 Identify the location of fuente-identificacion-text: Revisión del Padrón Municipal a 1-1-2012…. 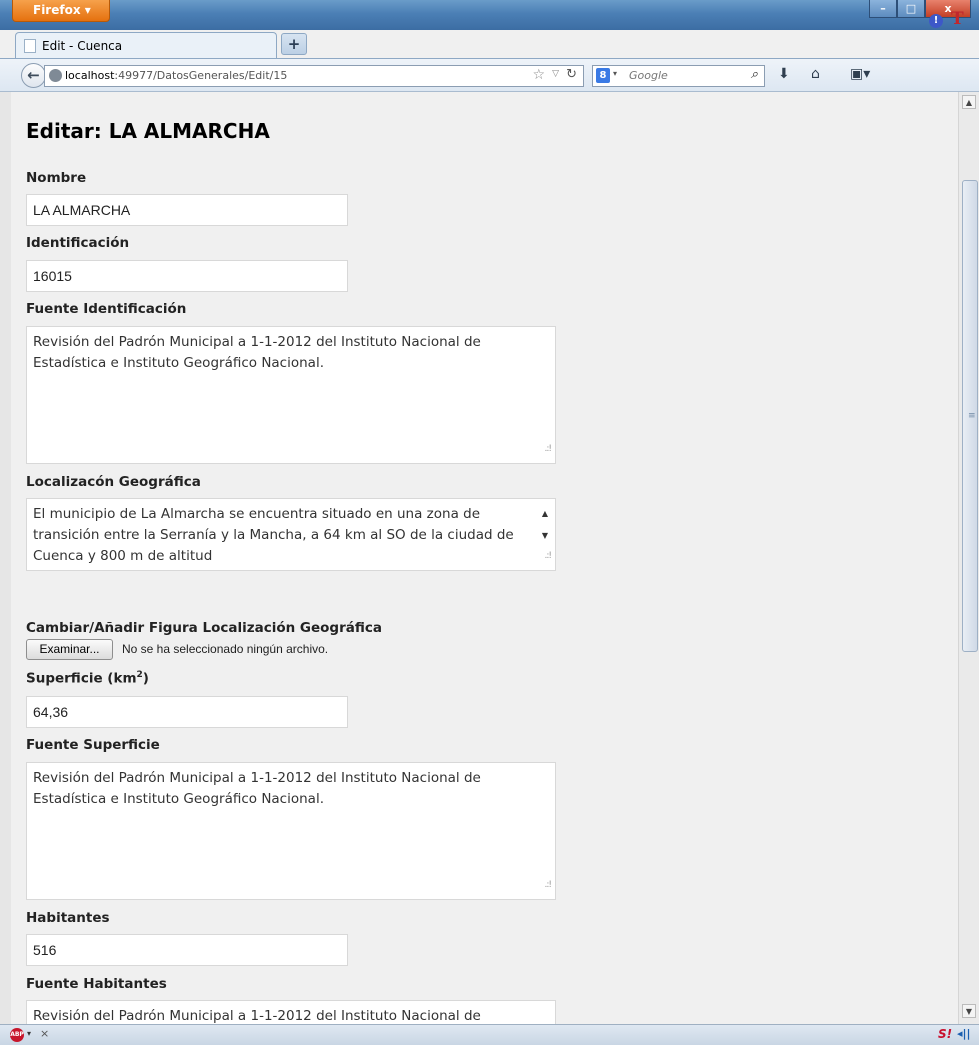
(257, 352).